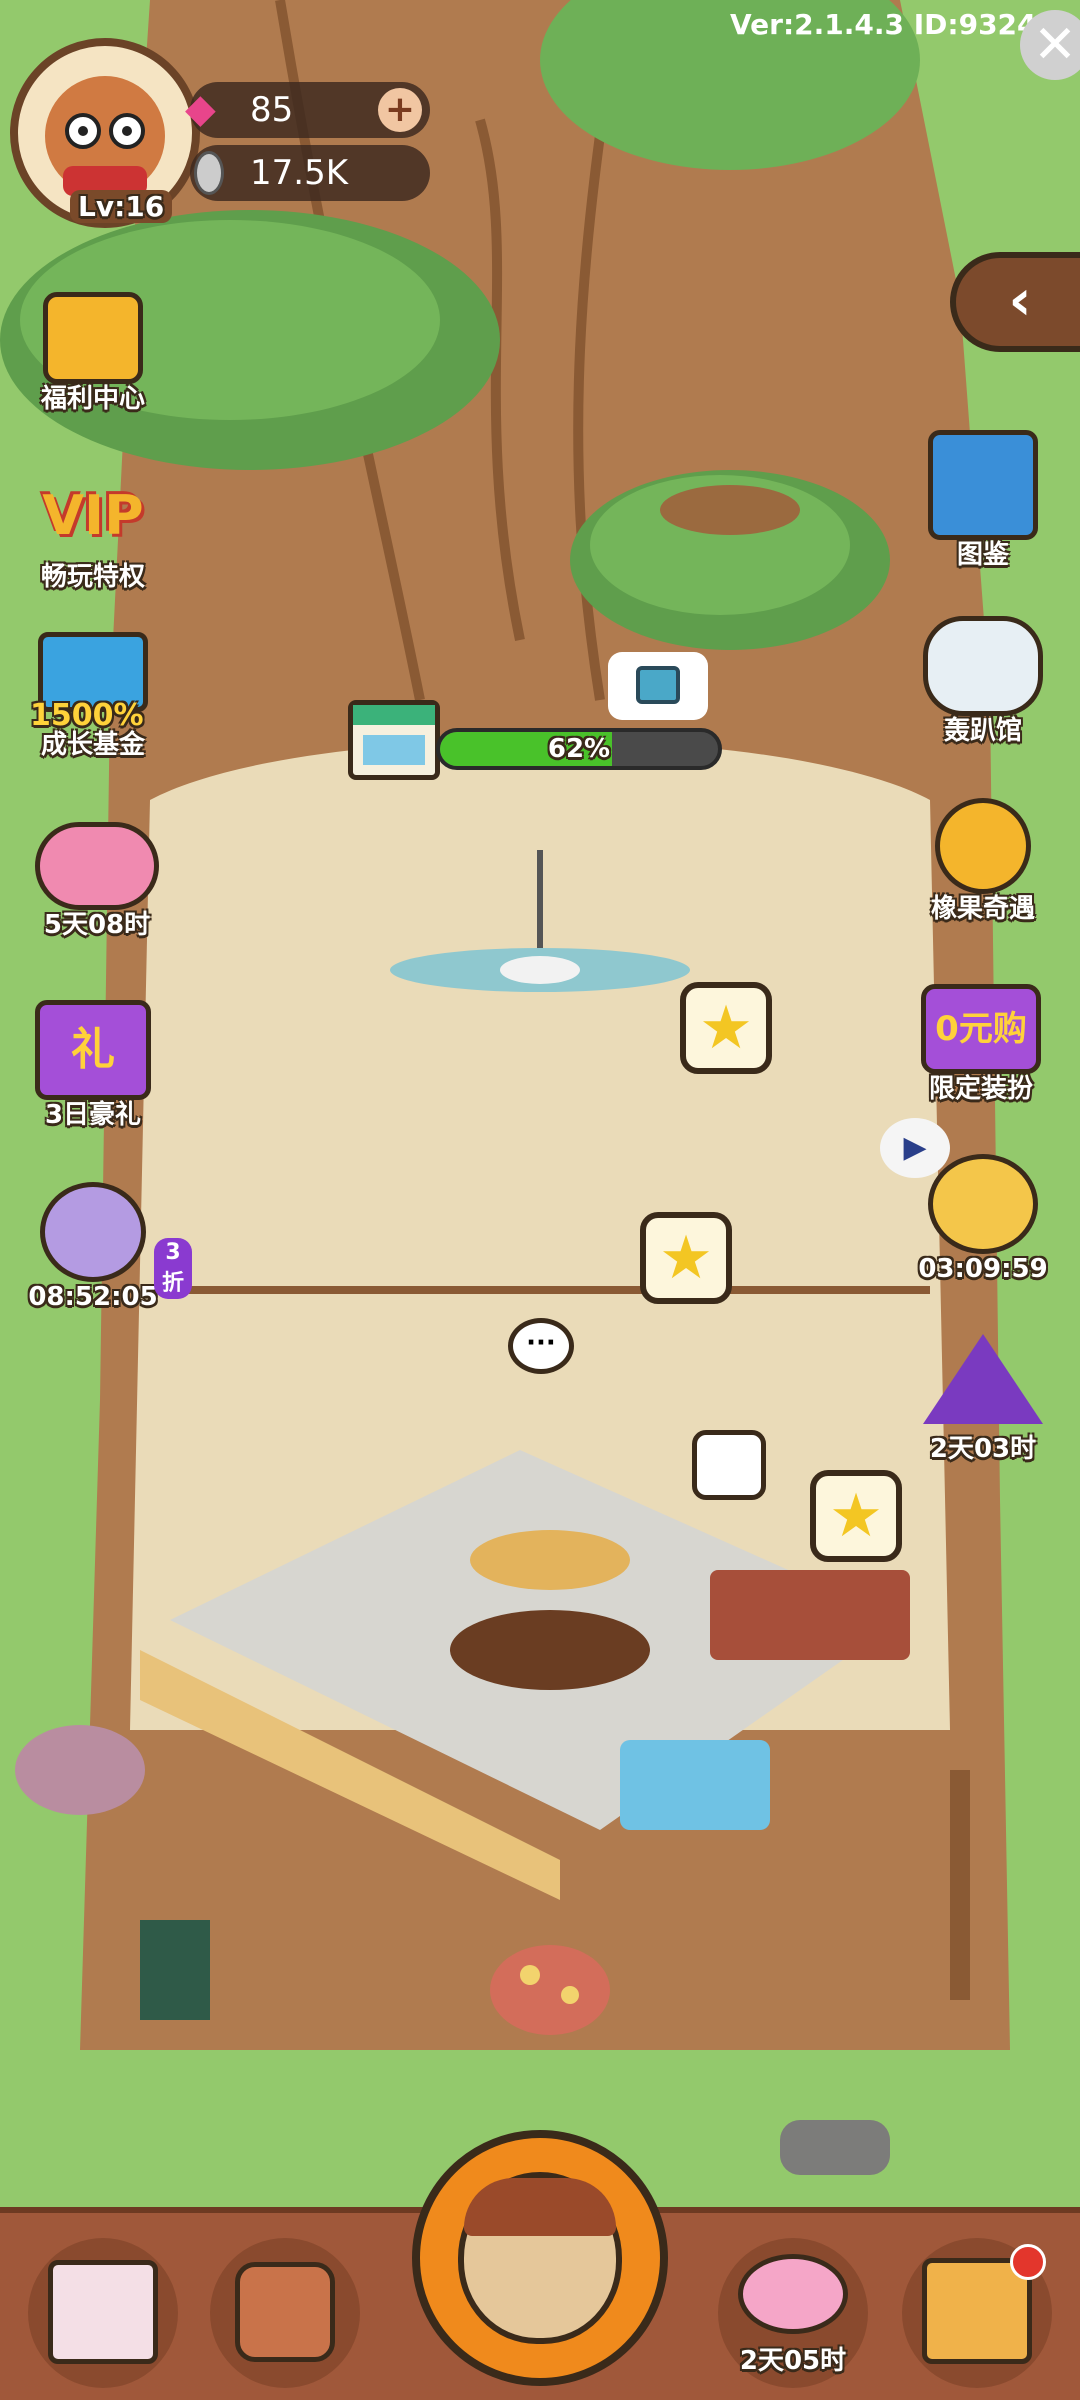  I want to click on acorn-icon, so click(983, 846).